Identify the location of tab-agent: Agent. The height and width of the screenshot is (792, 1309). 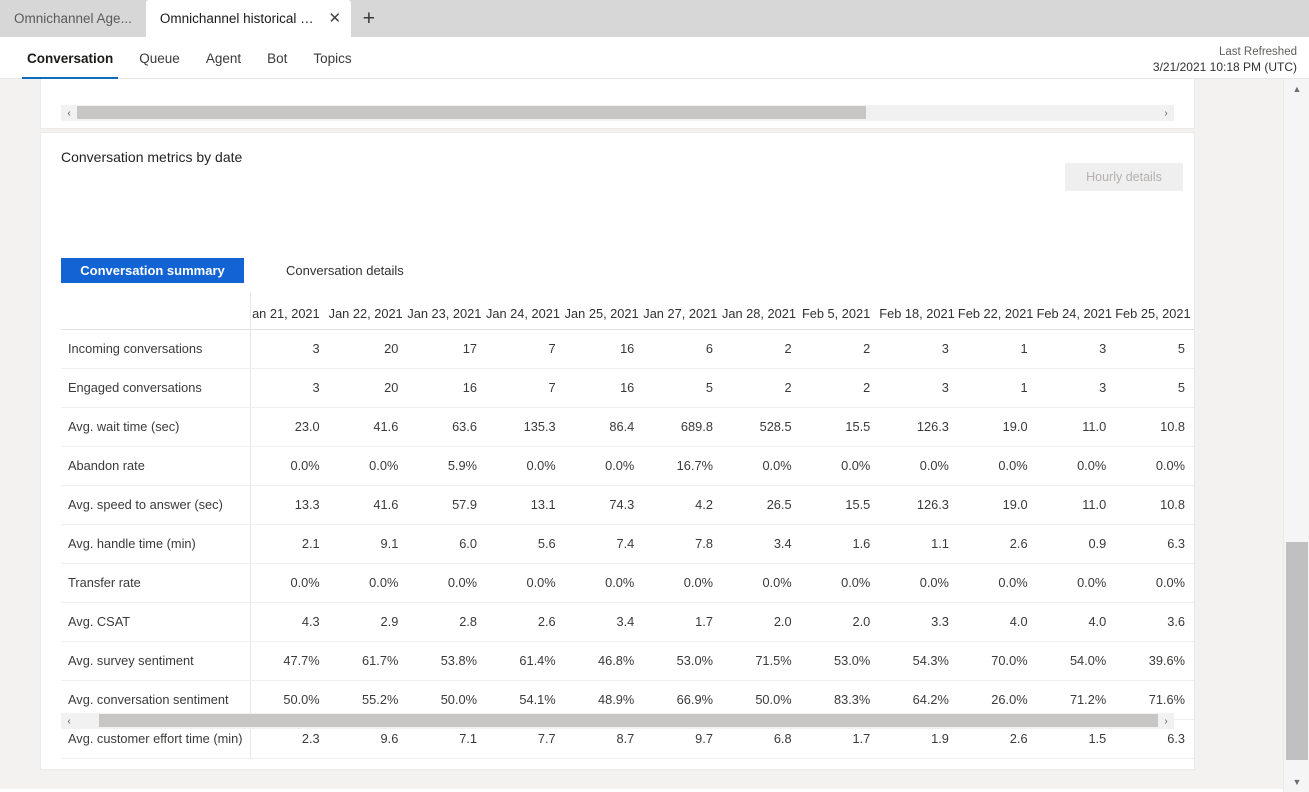
(223, 58).